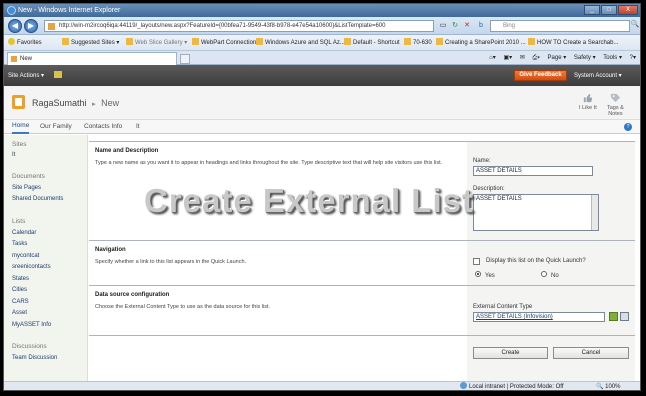  Describe the element at coordinates (19, 290) in the screenshot. I see `ql-item-cities: Cities` at that location.